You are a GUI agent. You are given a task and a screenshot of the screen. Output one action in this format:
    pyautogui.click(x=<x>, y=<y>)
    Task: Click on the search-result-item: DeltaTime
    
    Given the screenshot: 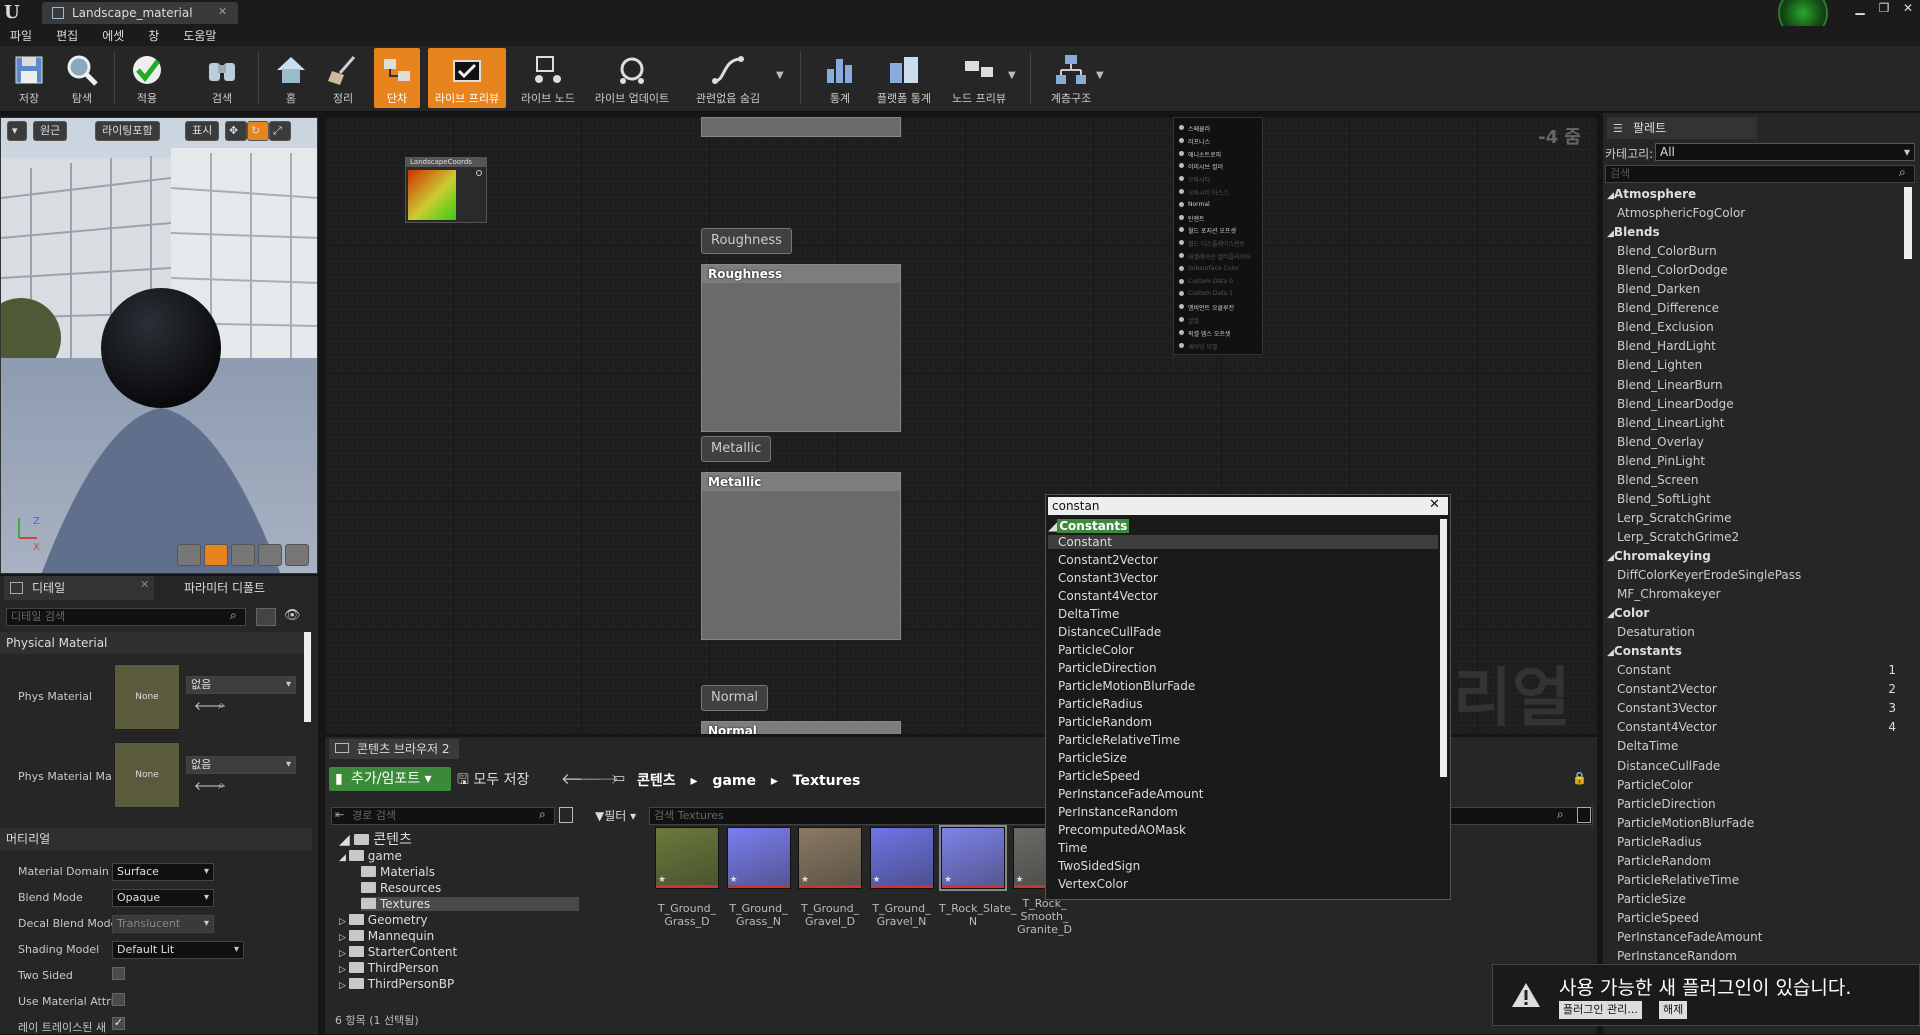 What is the action you would take?
    pyautogui.click(x=1088, y=614)
    